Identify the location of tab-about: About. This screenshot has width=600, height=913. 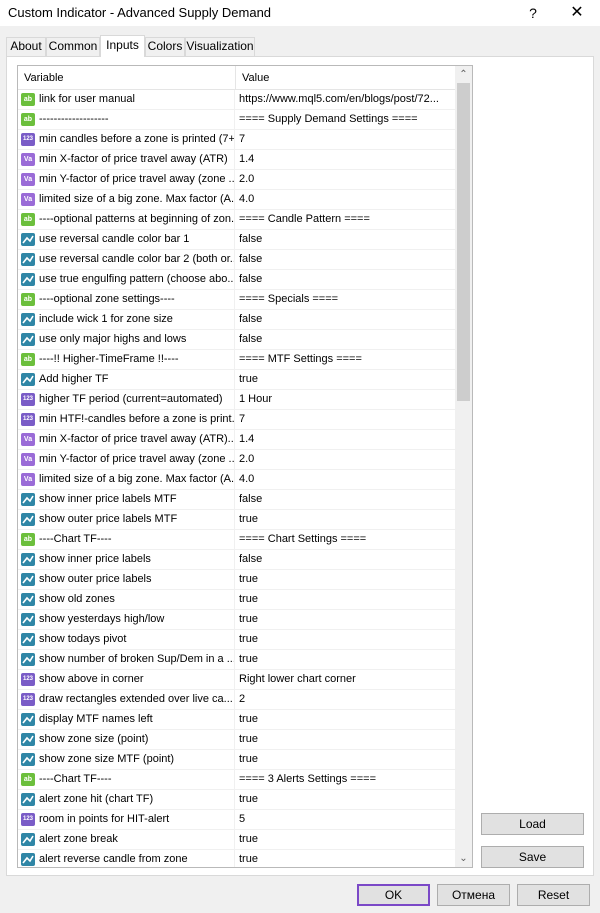
(26, 46).